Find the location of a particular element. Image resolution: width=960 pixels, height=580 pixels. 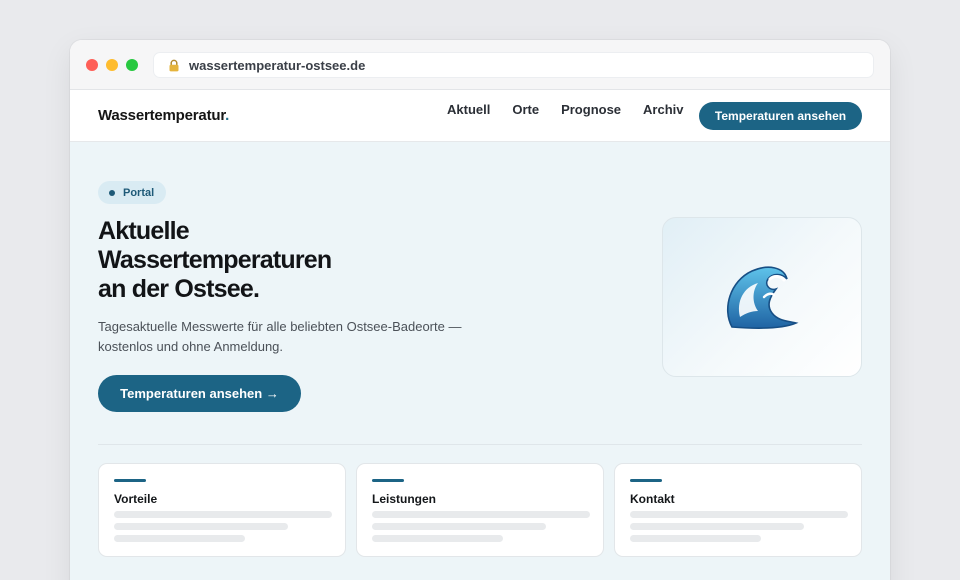

portal-badge: Portal is located at coordinates (132, 192).